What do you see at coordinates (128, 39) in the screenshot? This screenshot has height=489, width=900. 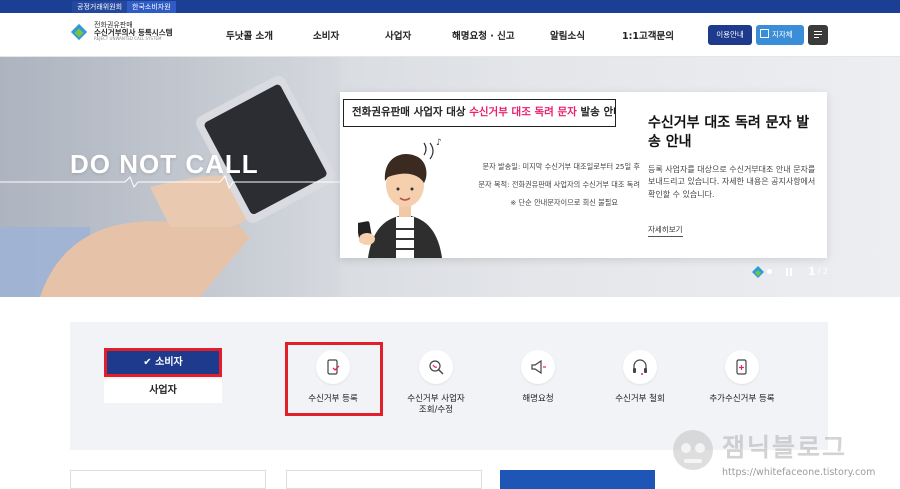 I see `logo-line3: REJECT UNWANTED CALL SYSTEM` at bounding box center [128, 39].